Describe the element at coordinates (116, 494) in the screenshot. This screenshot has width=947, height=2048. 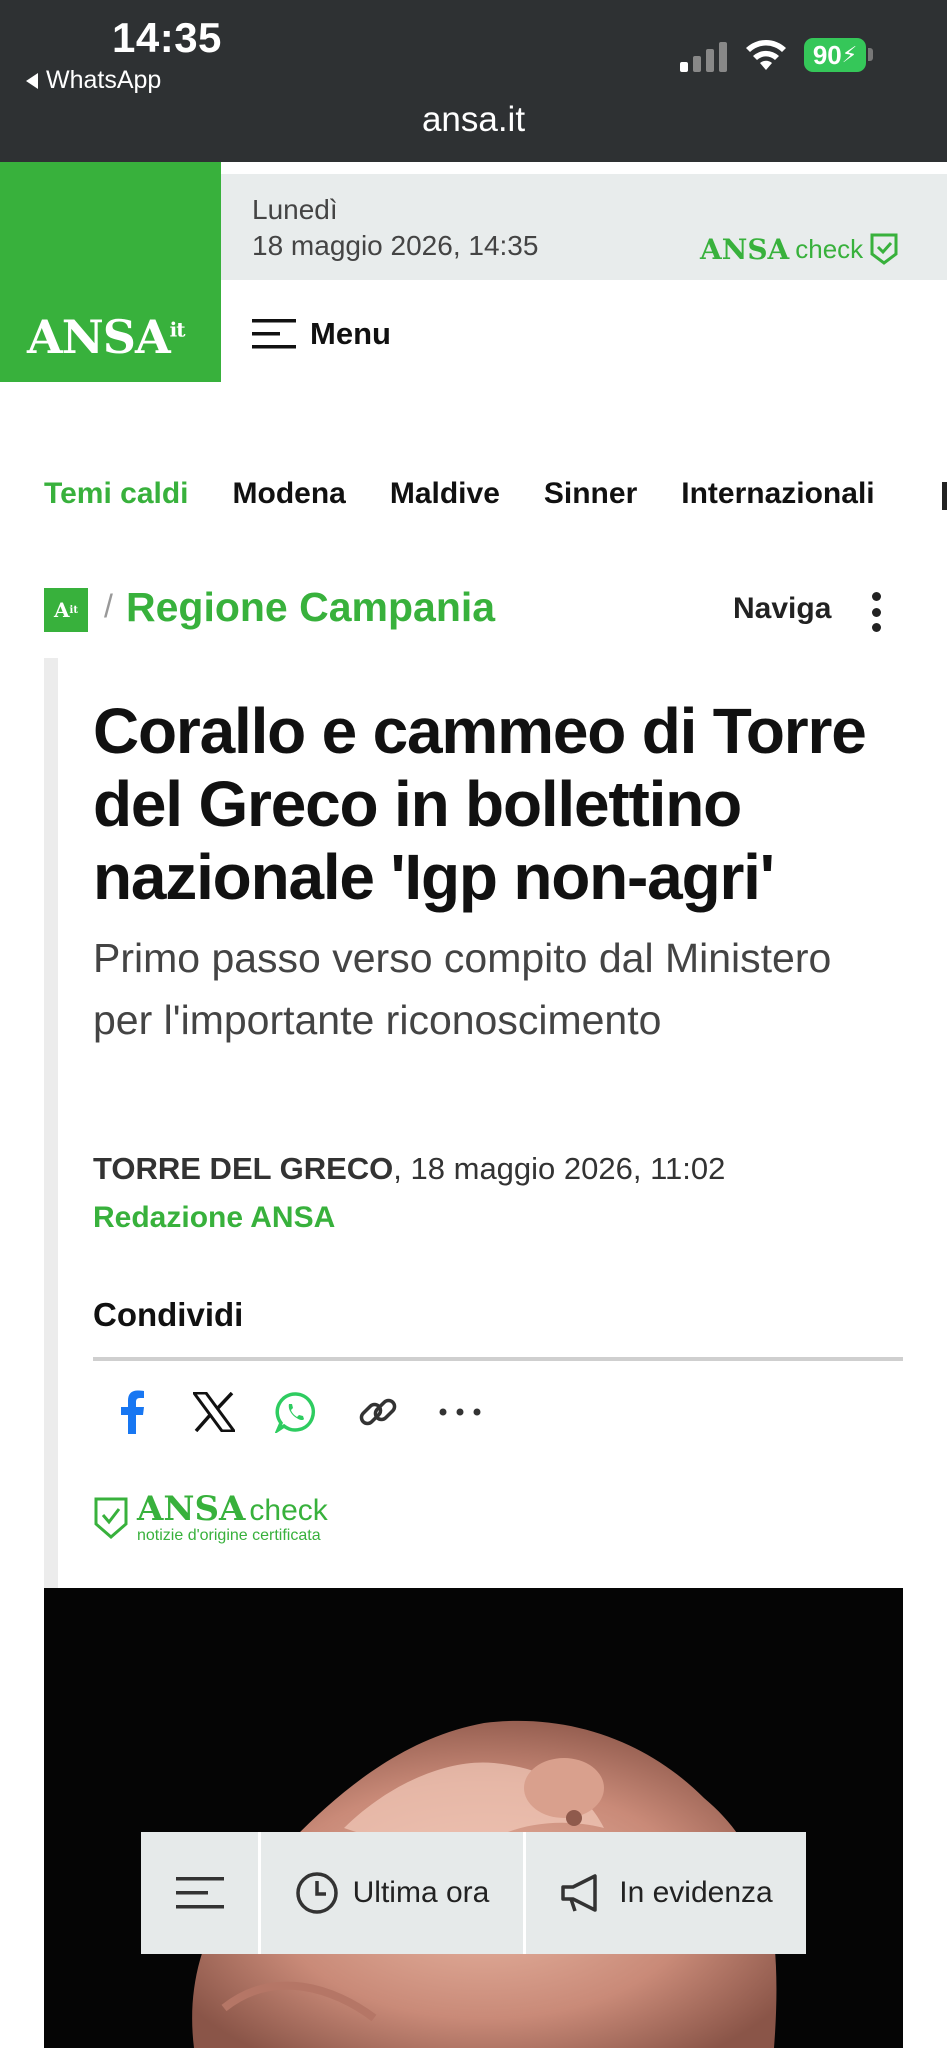
I see `topic-hot-label: Temi caldi` at that location.